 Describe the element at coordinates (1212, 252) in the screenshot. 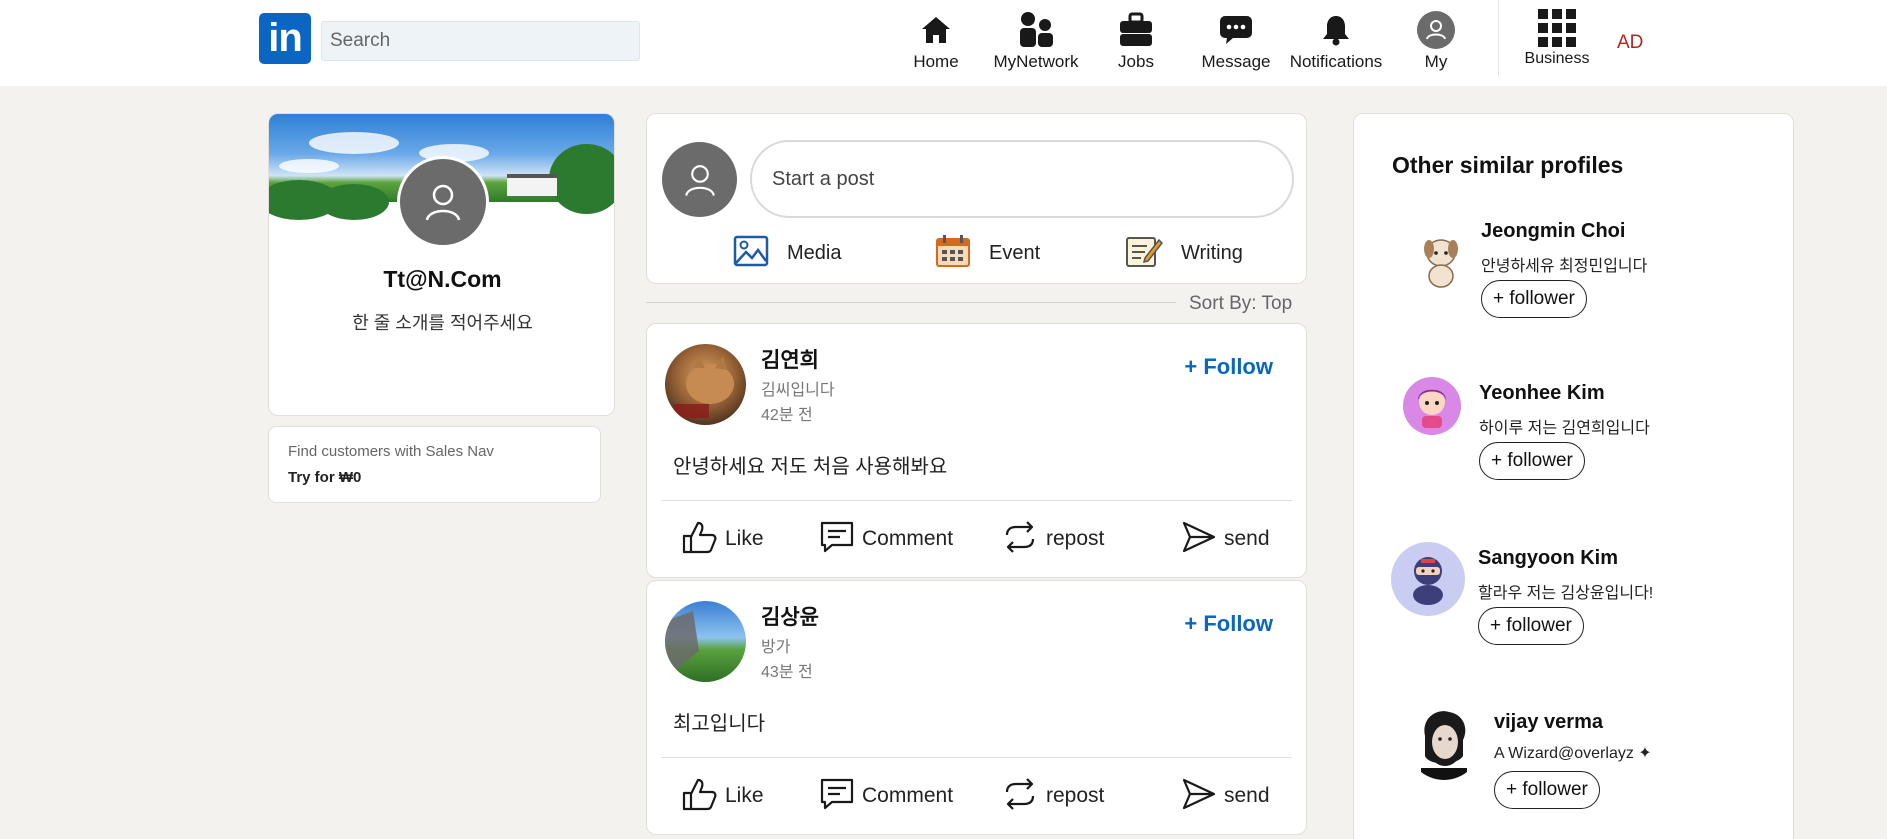

I see `writing-label: Writing` at that location.